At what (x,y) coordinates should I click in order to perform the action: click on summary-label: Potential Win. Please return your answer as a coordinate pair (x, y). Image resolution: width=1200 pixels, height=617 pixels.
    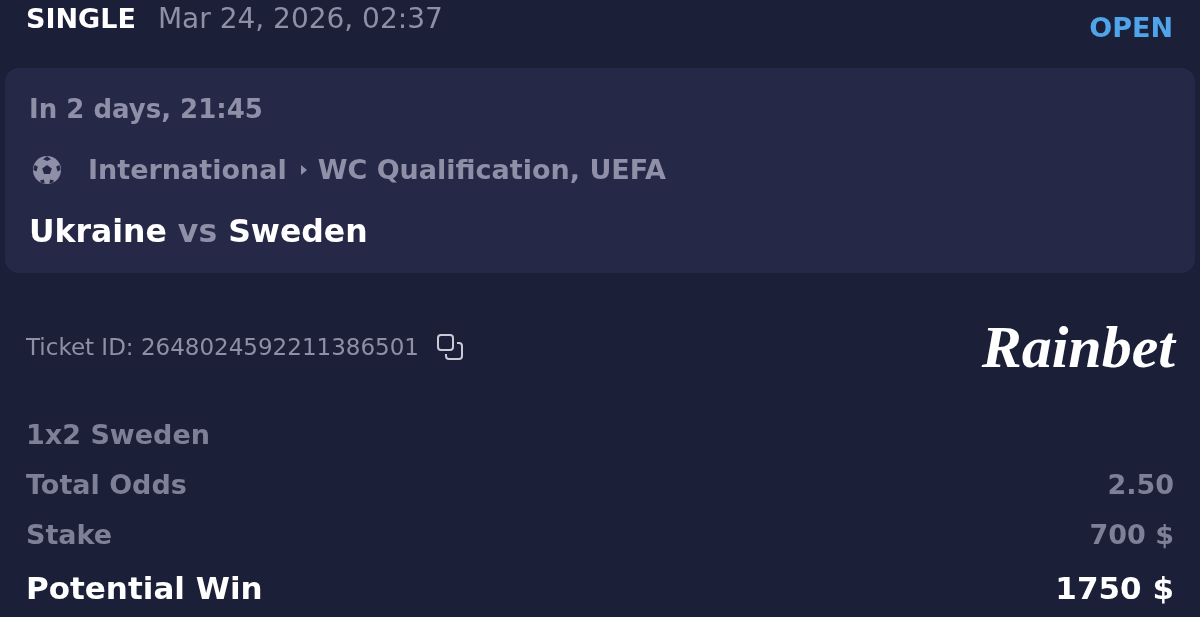
    Looking at the image, I should click on (144, 587).